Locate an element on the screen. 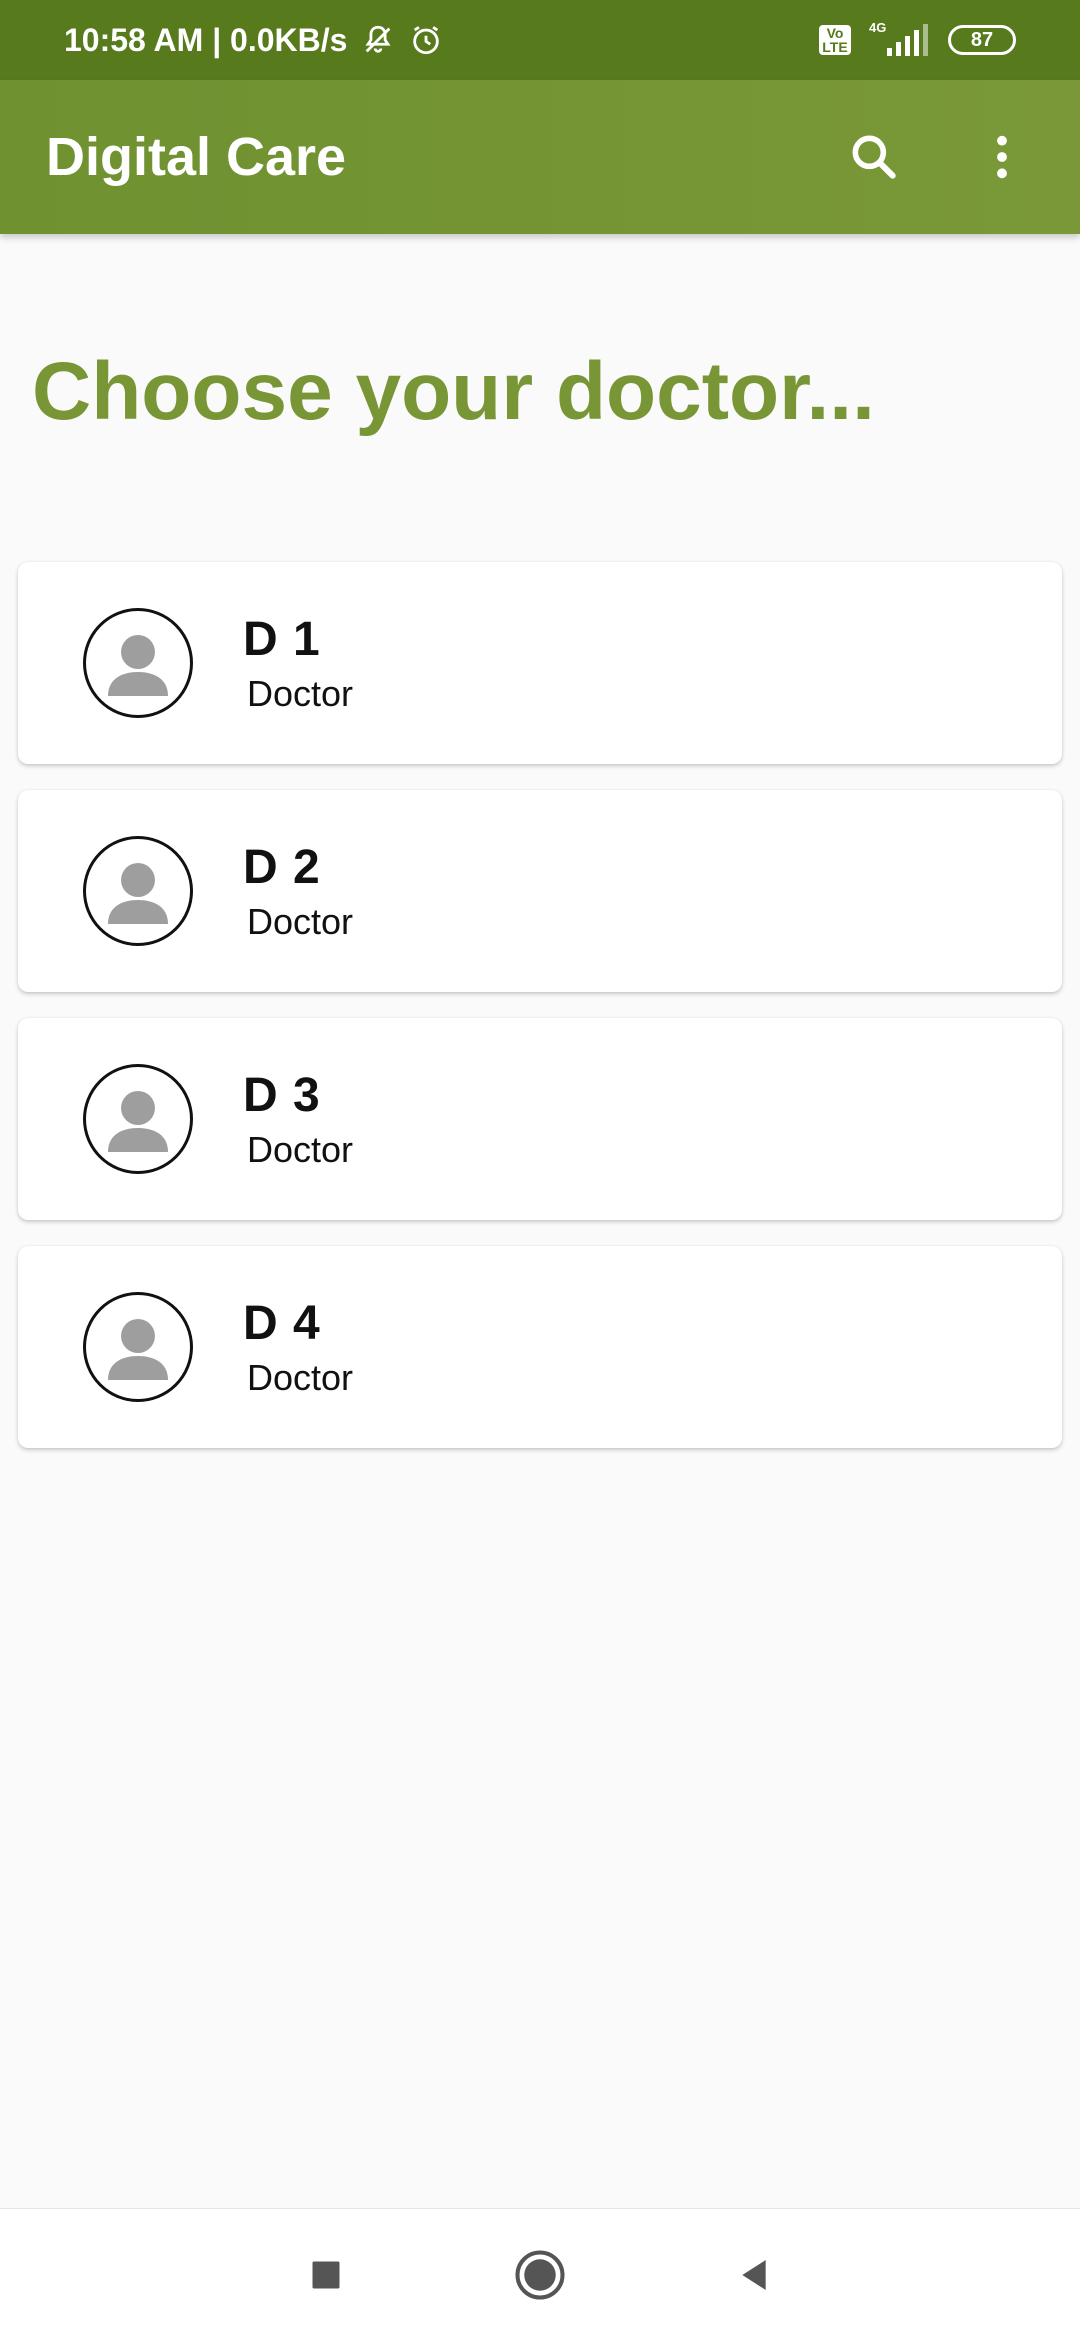  doctor-text: D 3 Doctor is located at coordinates (298, 1119).